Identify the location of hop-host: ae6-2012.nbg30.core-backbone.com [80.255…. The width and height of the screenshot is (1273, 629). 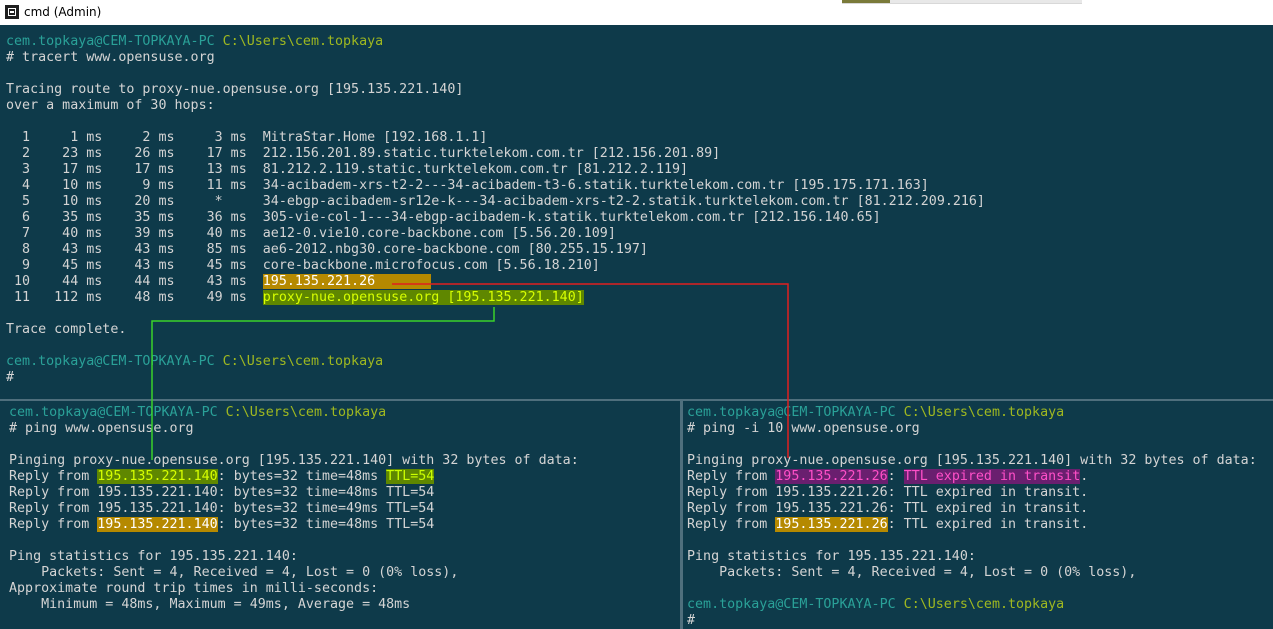
(455, 249).